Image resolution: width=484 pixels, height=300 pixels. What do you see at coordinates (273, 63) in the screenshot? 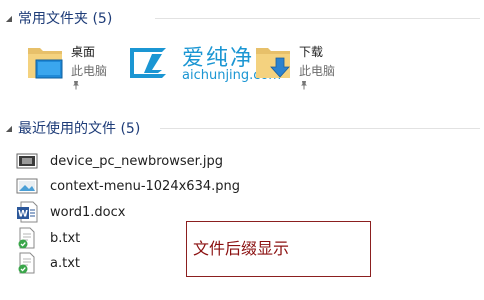
I see `downloads-folder-icon` at bounding box center [273, 63].